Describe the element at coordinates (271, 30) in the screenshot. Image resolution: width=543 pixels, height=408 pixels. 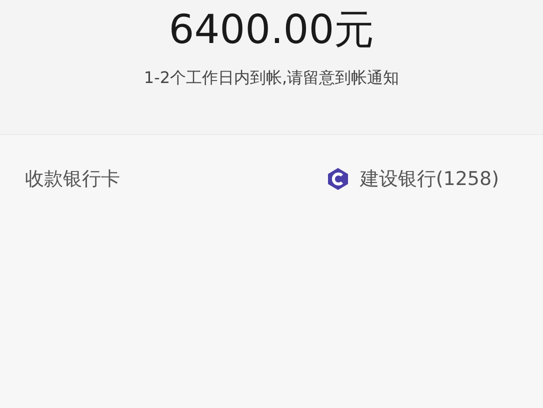
I see `amount-text: 6400.00元` at that location.